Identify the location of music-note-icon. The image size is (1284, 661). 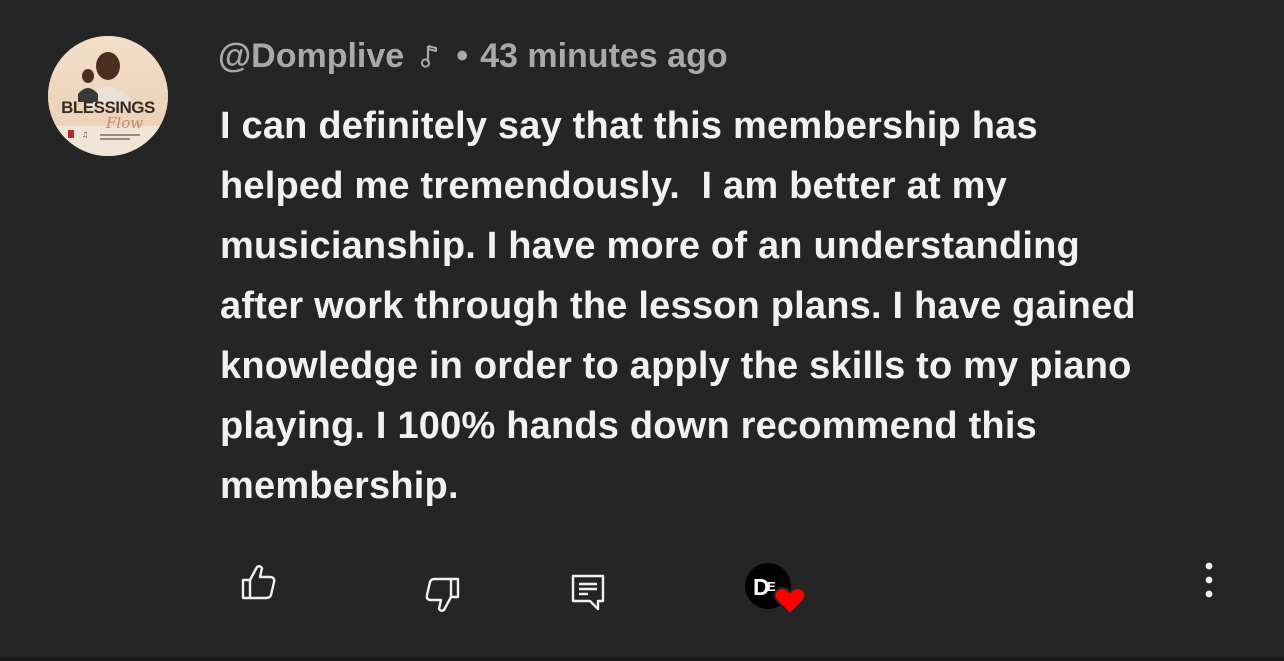
(430, 56).